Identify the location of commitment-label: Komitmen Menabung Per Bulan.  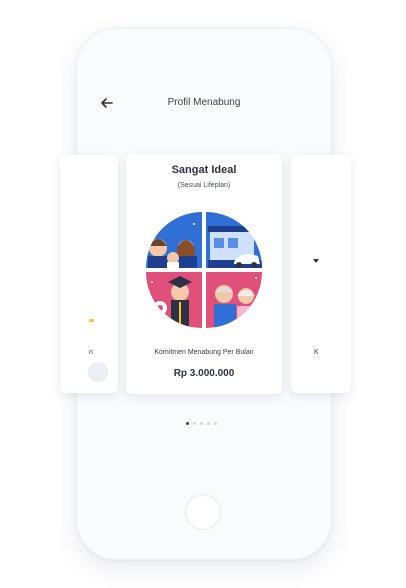
(204, 352).